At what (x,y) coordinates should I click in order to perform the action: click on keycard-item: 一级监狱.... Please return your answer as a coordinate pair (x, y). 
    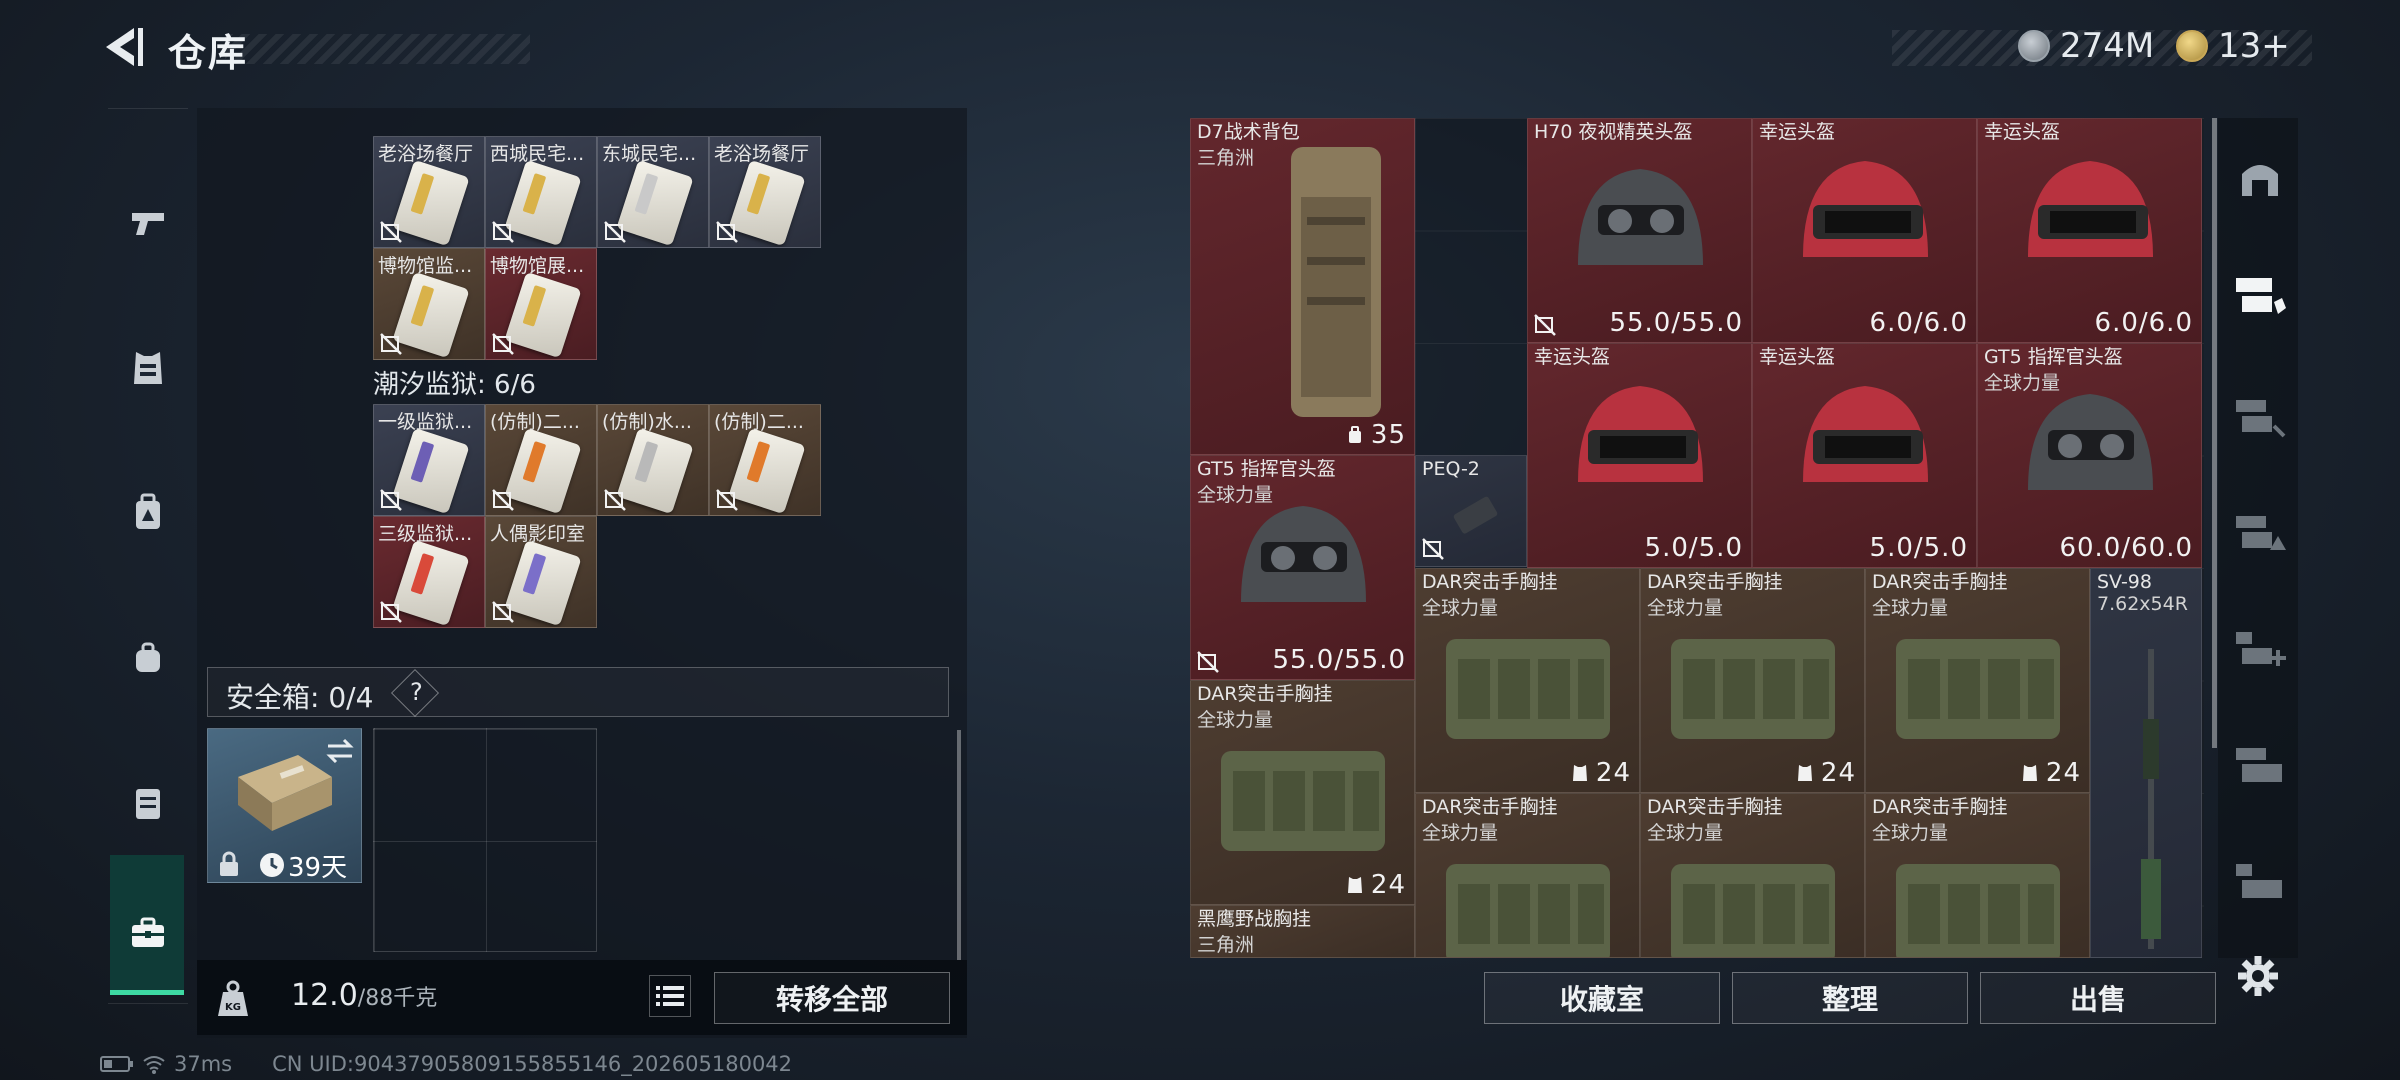
    Looking at the image, I should click on (429, 460).